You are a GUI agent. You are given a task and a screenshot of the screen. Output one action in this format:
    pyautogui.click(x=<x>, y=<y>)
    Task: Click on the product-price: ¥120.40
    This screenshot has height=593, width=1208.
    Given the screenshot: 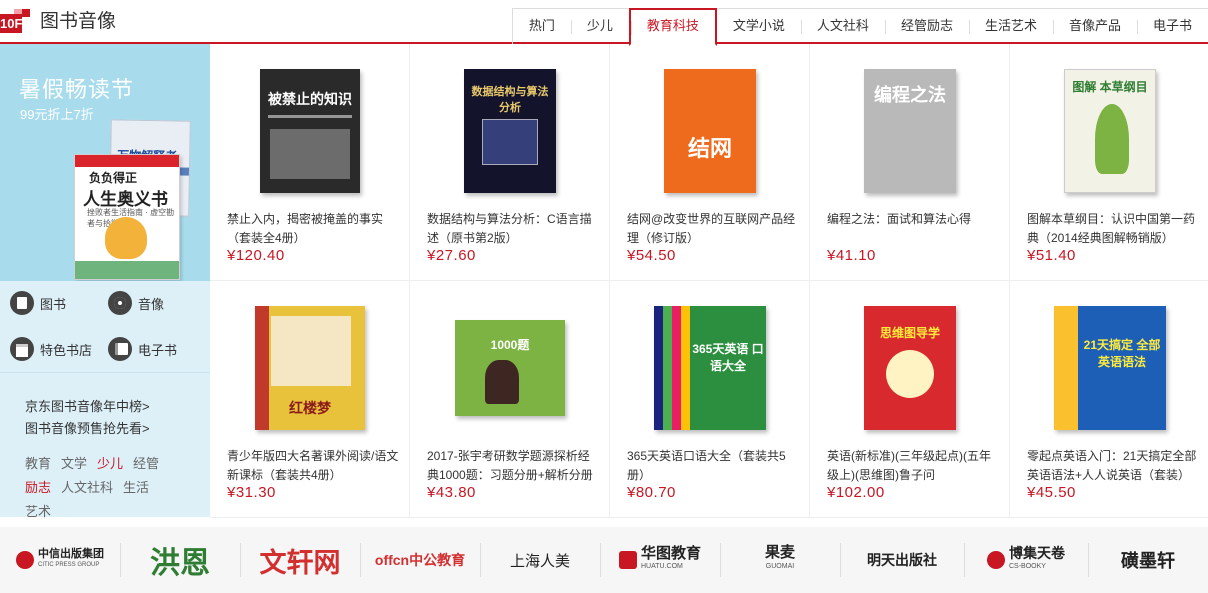 What is the action you would take?
    pyautogui.click(x=256, y=255)
    